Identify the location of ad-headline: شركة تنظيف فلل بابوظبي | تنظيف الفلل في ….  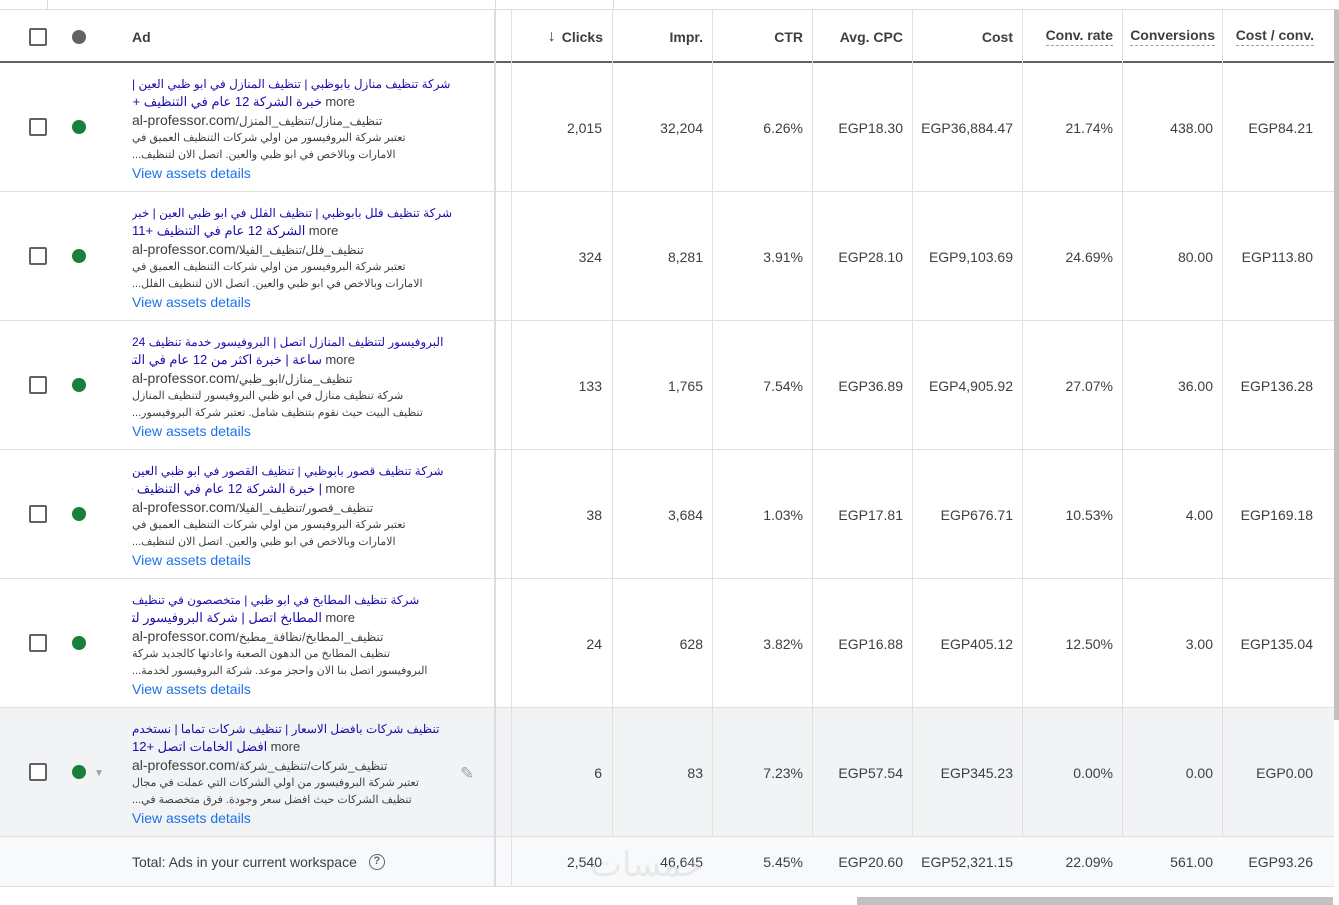
(292, 213).